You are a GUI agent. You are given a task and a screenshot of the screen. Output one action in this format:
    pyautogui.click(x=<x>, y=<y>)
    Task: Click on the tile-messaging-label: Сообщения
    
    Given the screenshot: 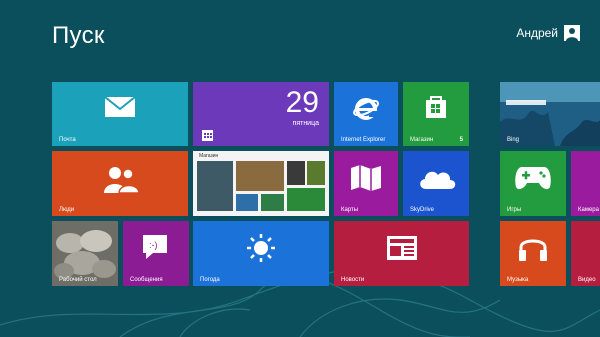 What is the action you would take?
    pyautogui.click(x=146, y=280)
    